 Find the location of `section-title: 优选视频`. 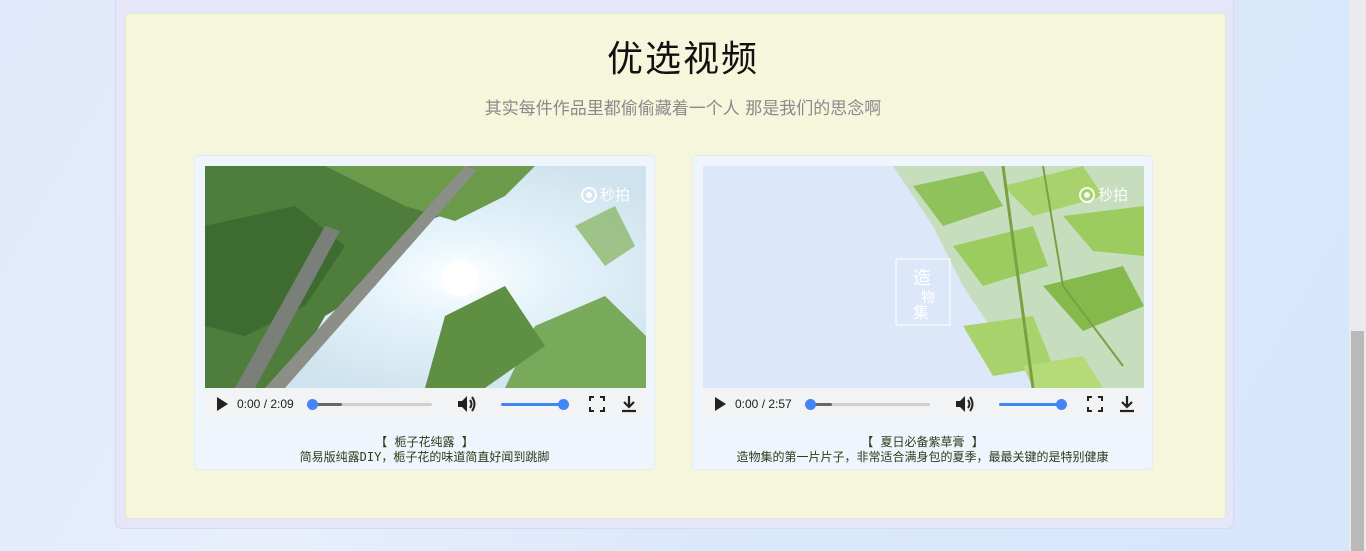

section-title: 优选视频 is located at coordinates (682, 59).